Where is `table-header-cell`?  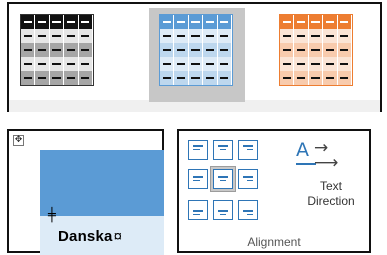 table-header-cell is located at coordinates (102, 183).